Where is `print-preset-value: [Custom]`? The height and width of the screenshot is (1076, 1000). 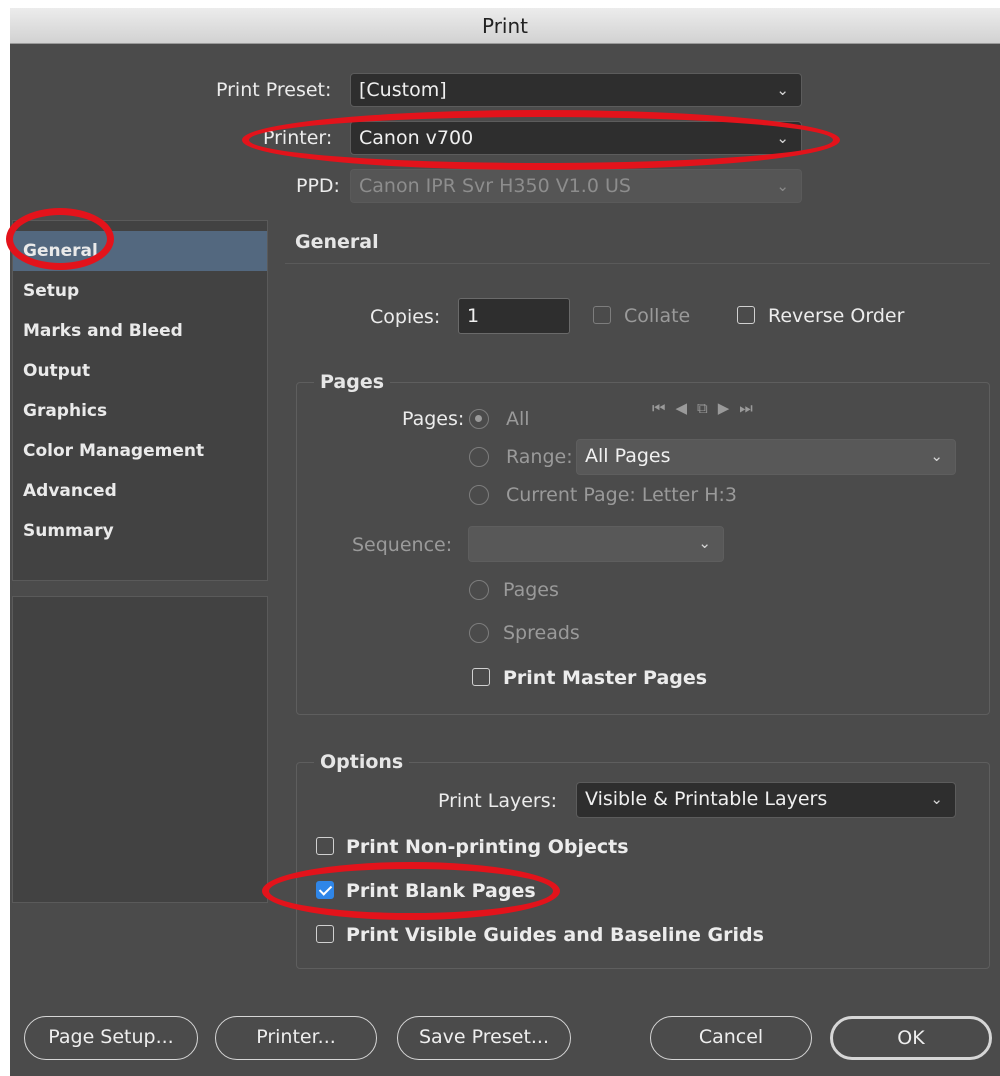 print-preset-value: [Custom] is located at coordinates (403, 90).